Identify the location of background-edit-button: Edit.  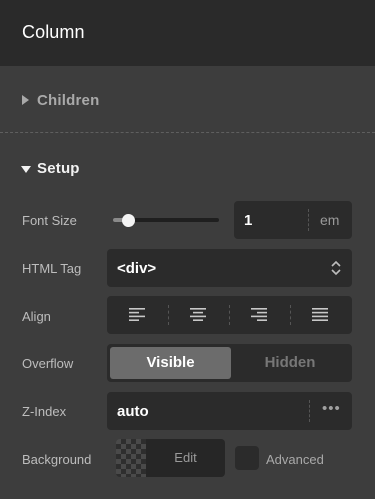
(185, 458).